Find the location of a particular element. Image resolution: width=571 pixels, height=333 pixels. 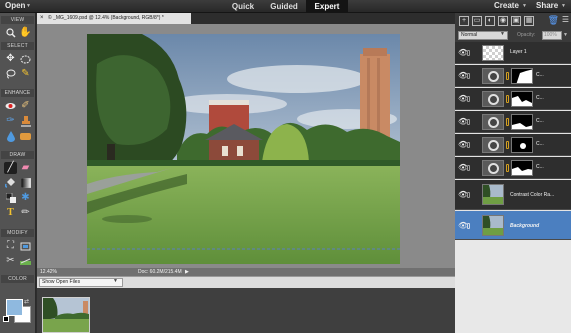

close-icon: × is located at coordinates (42, 18).